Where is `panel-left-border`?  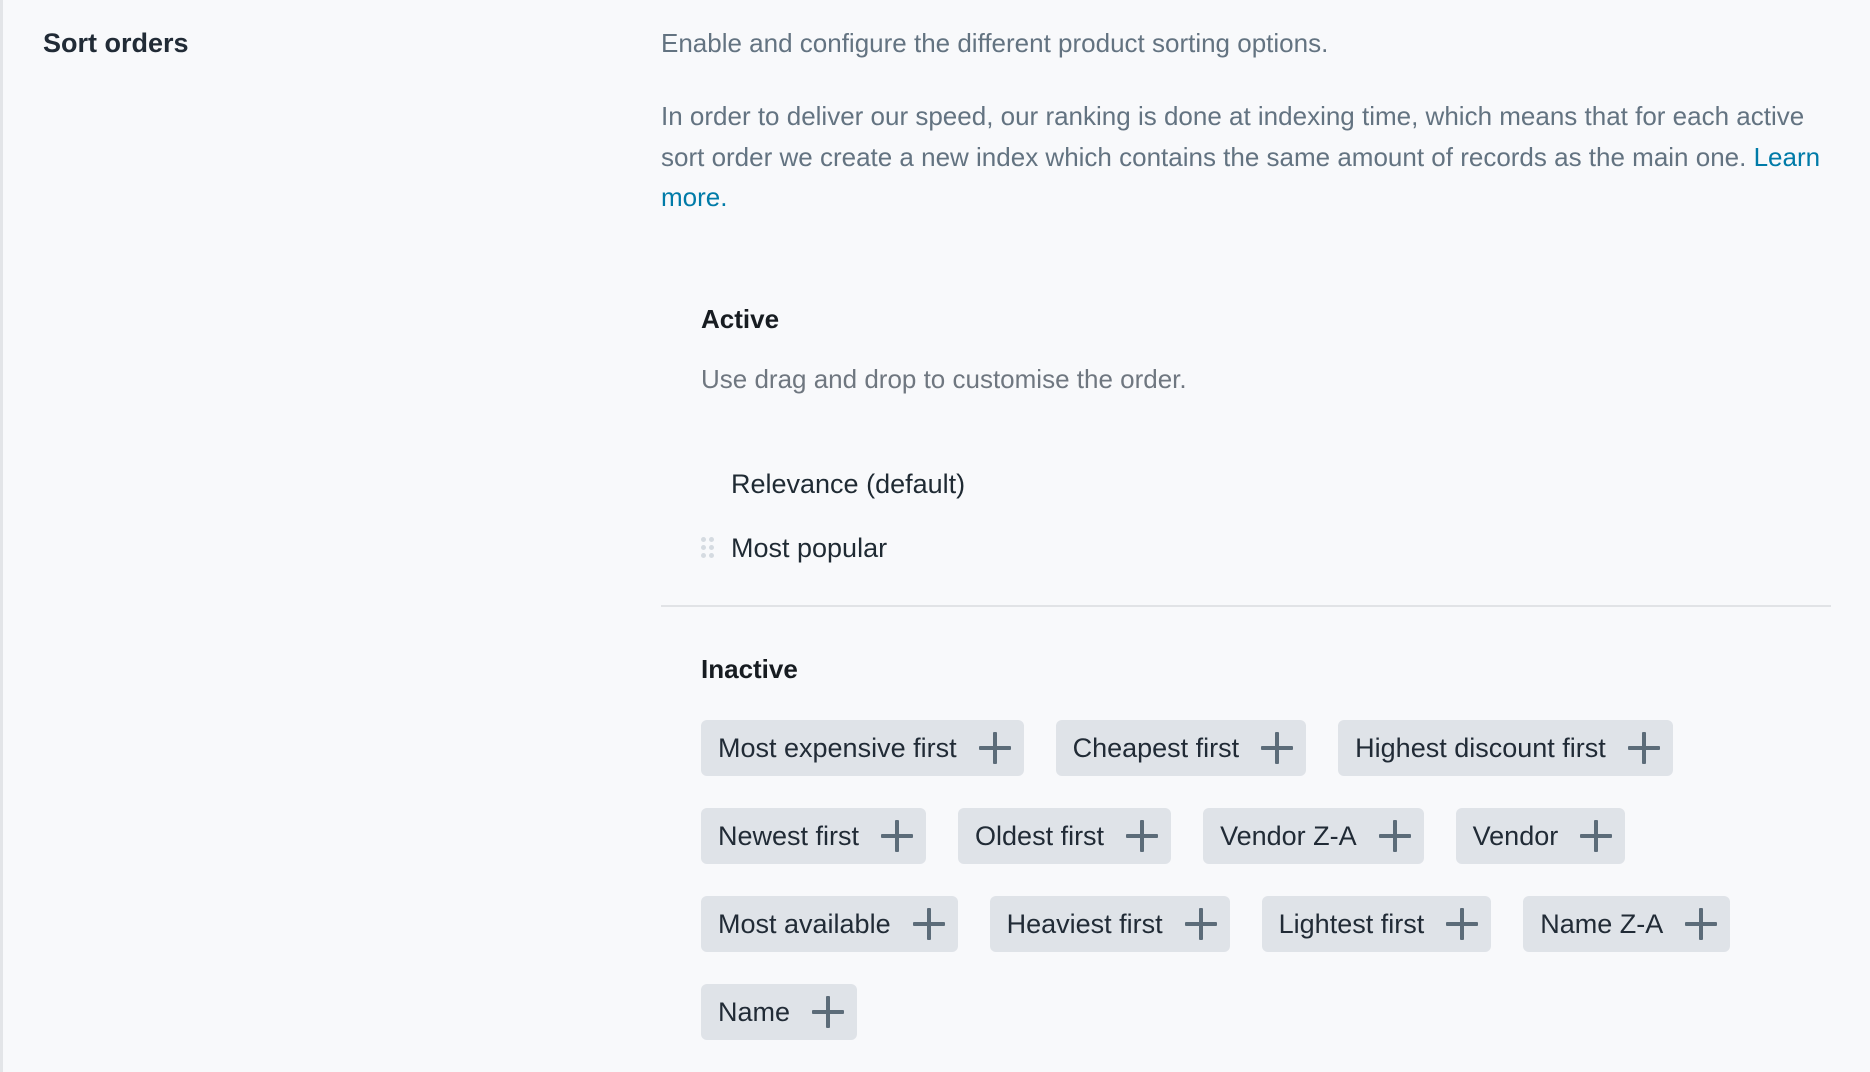
panel-left-border is located at coordinates (1, 536).